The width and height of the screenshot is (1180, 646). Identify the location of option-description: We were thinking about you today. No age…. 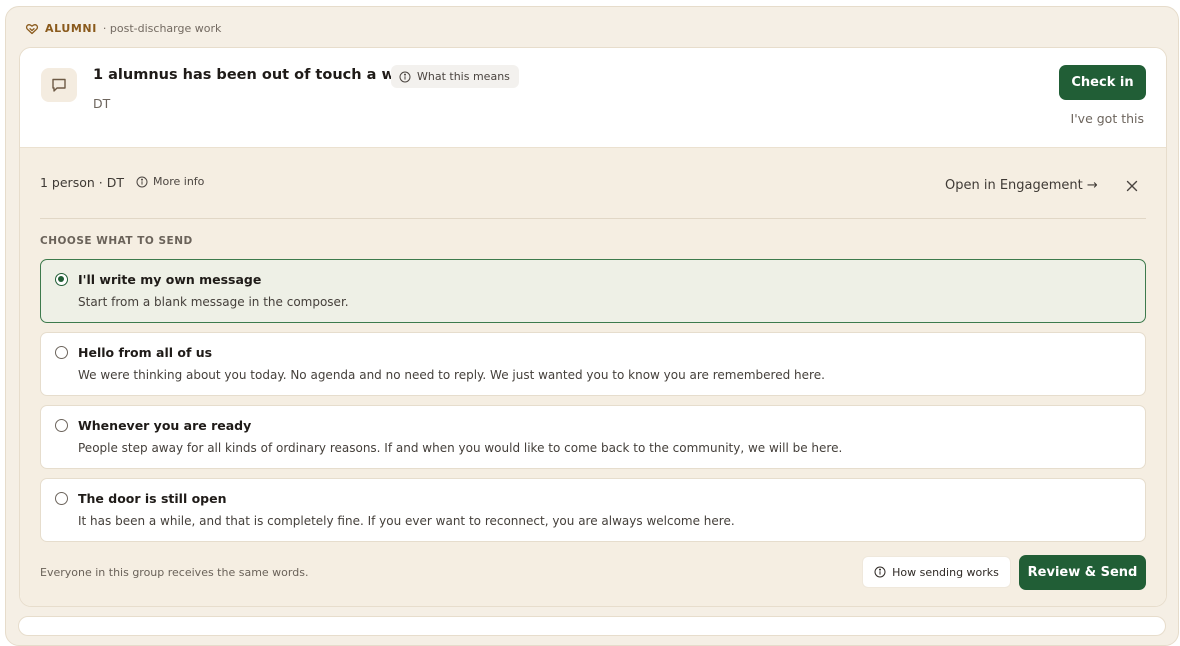
(451, 375).